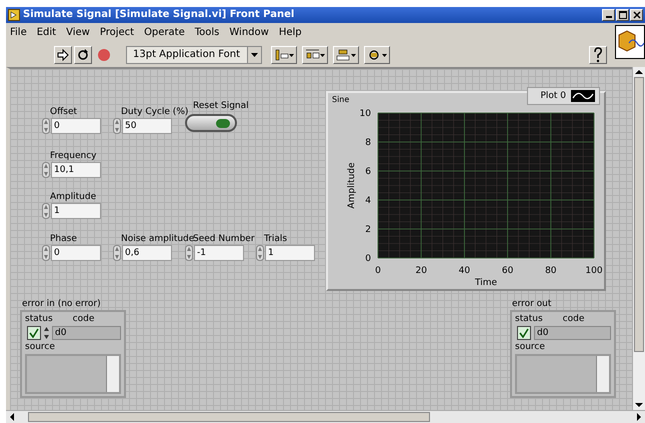  I want to click on vertical-scrollbar, so click(638, 238).